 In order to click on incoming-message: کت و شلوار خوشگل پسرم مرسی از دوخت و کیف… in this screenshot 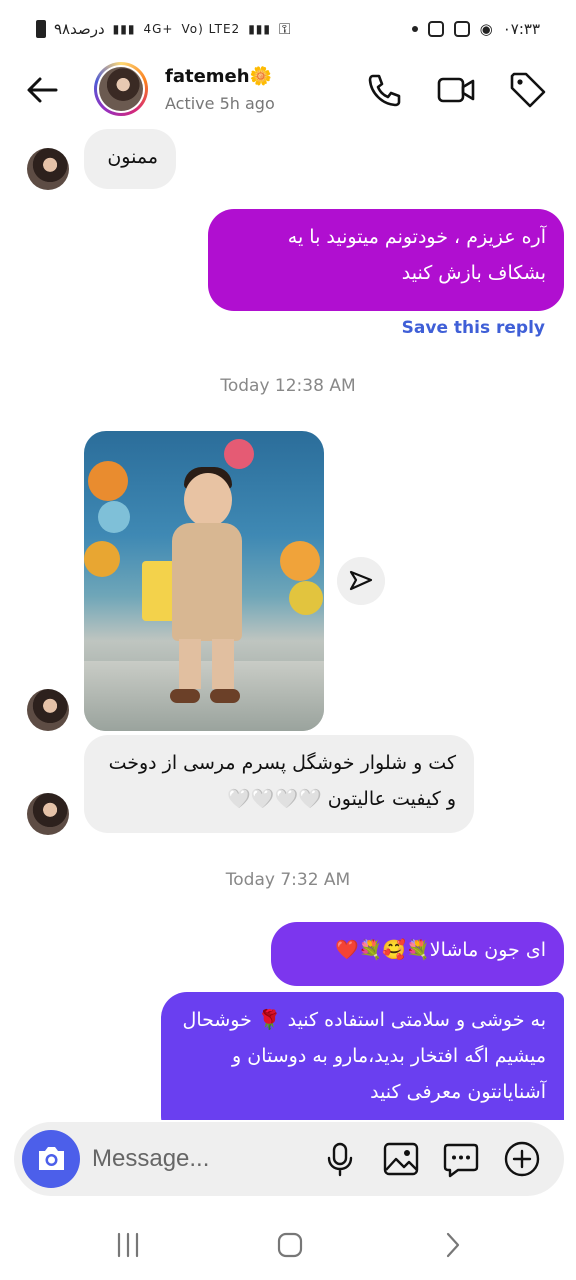, I will do `click(279, 784)`.